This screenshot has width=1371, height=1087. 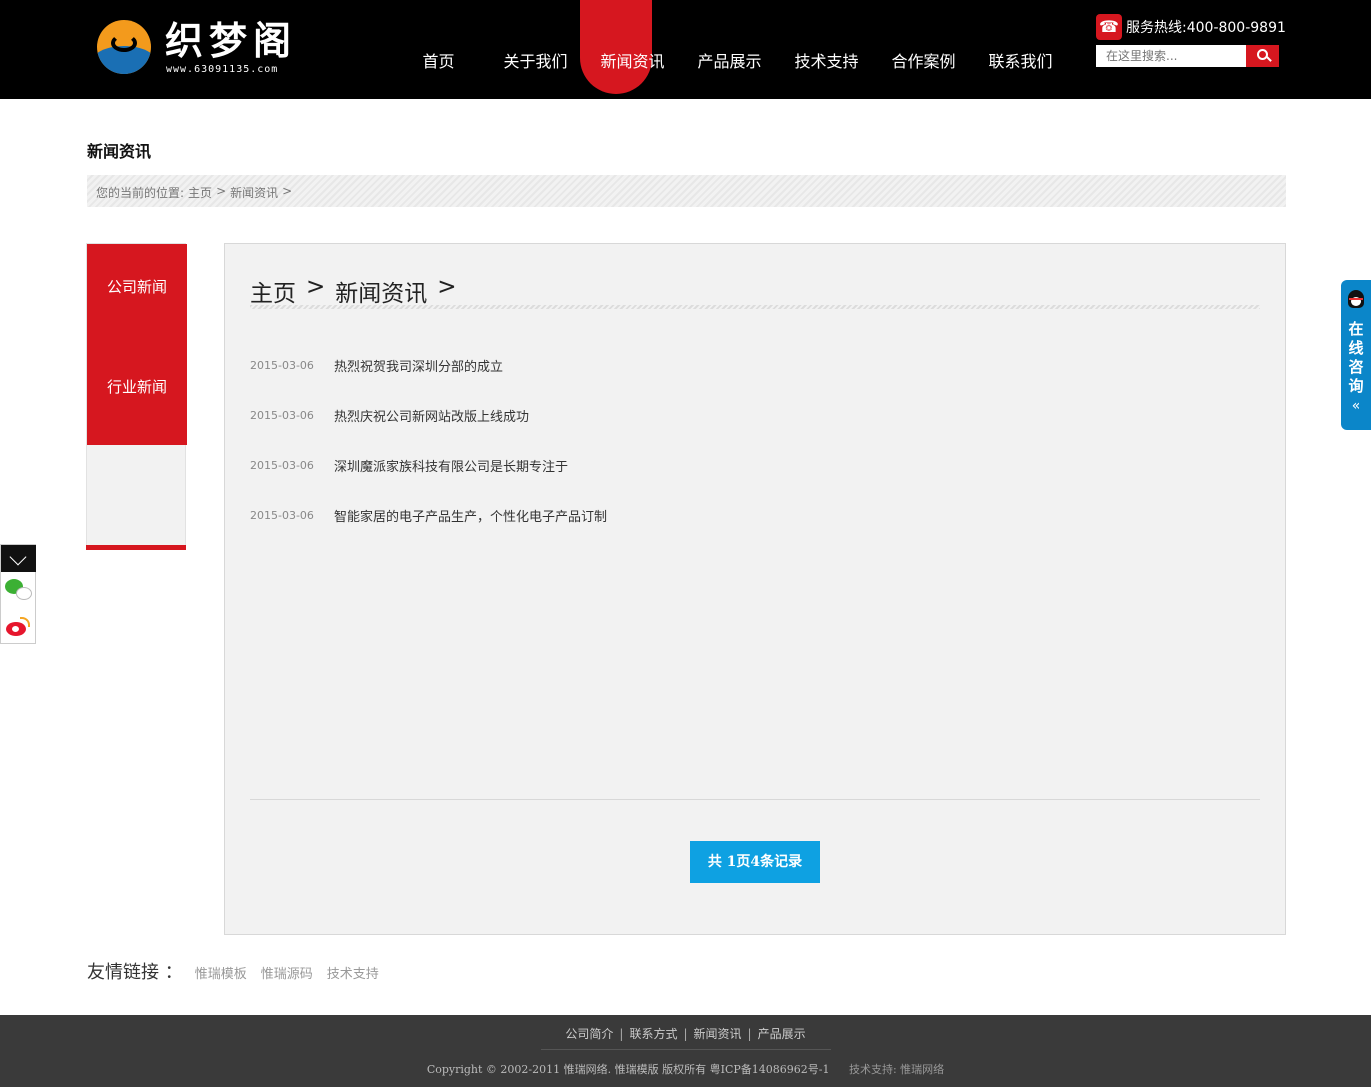 I want to click on footer-divider, so click(x=686, y=1049).